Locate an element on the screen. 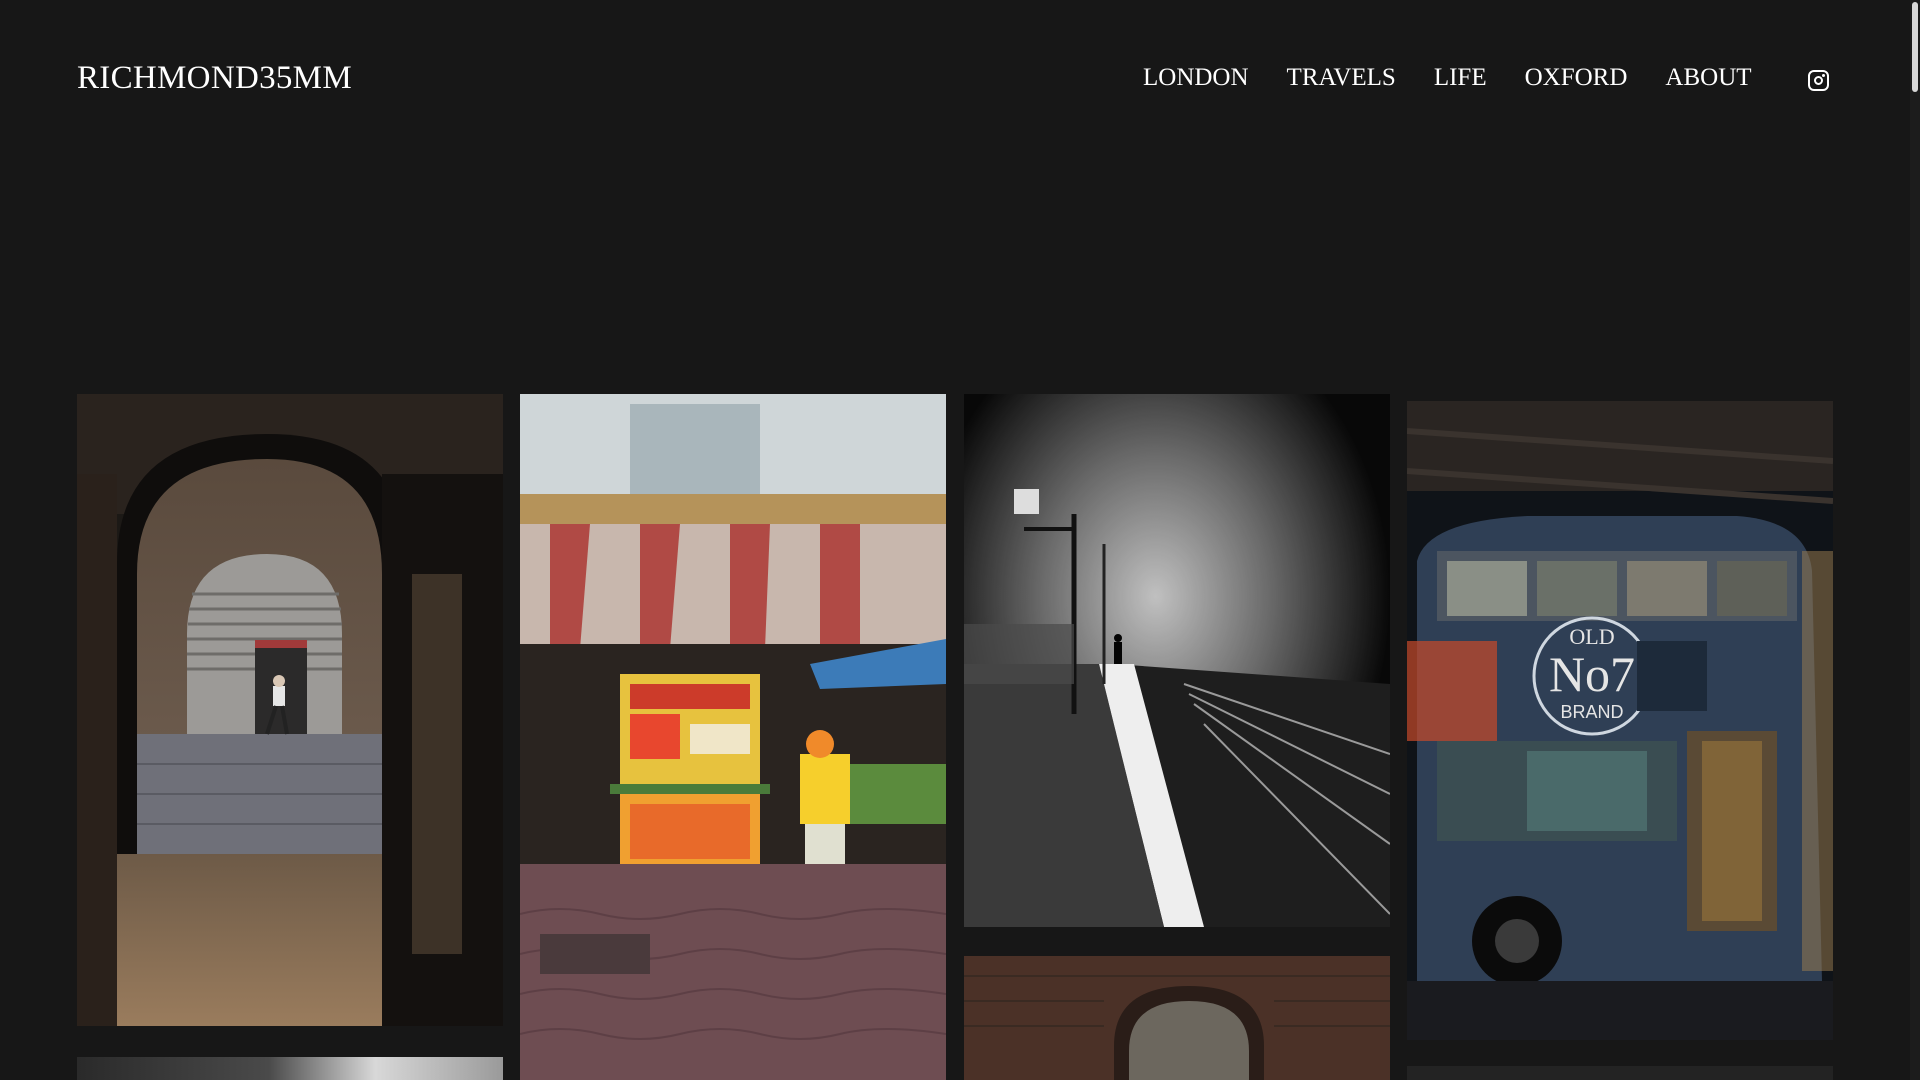 The image size is (1920, 1080). photo-monochrome-image is located at coordinates (290, 1068).